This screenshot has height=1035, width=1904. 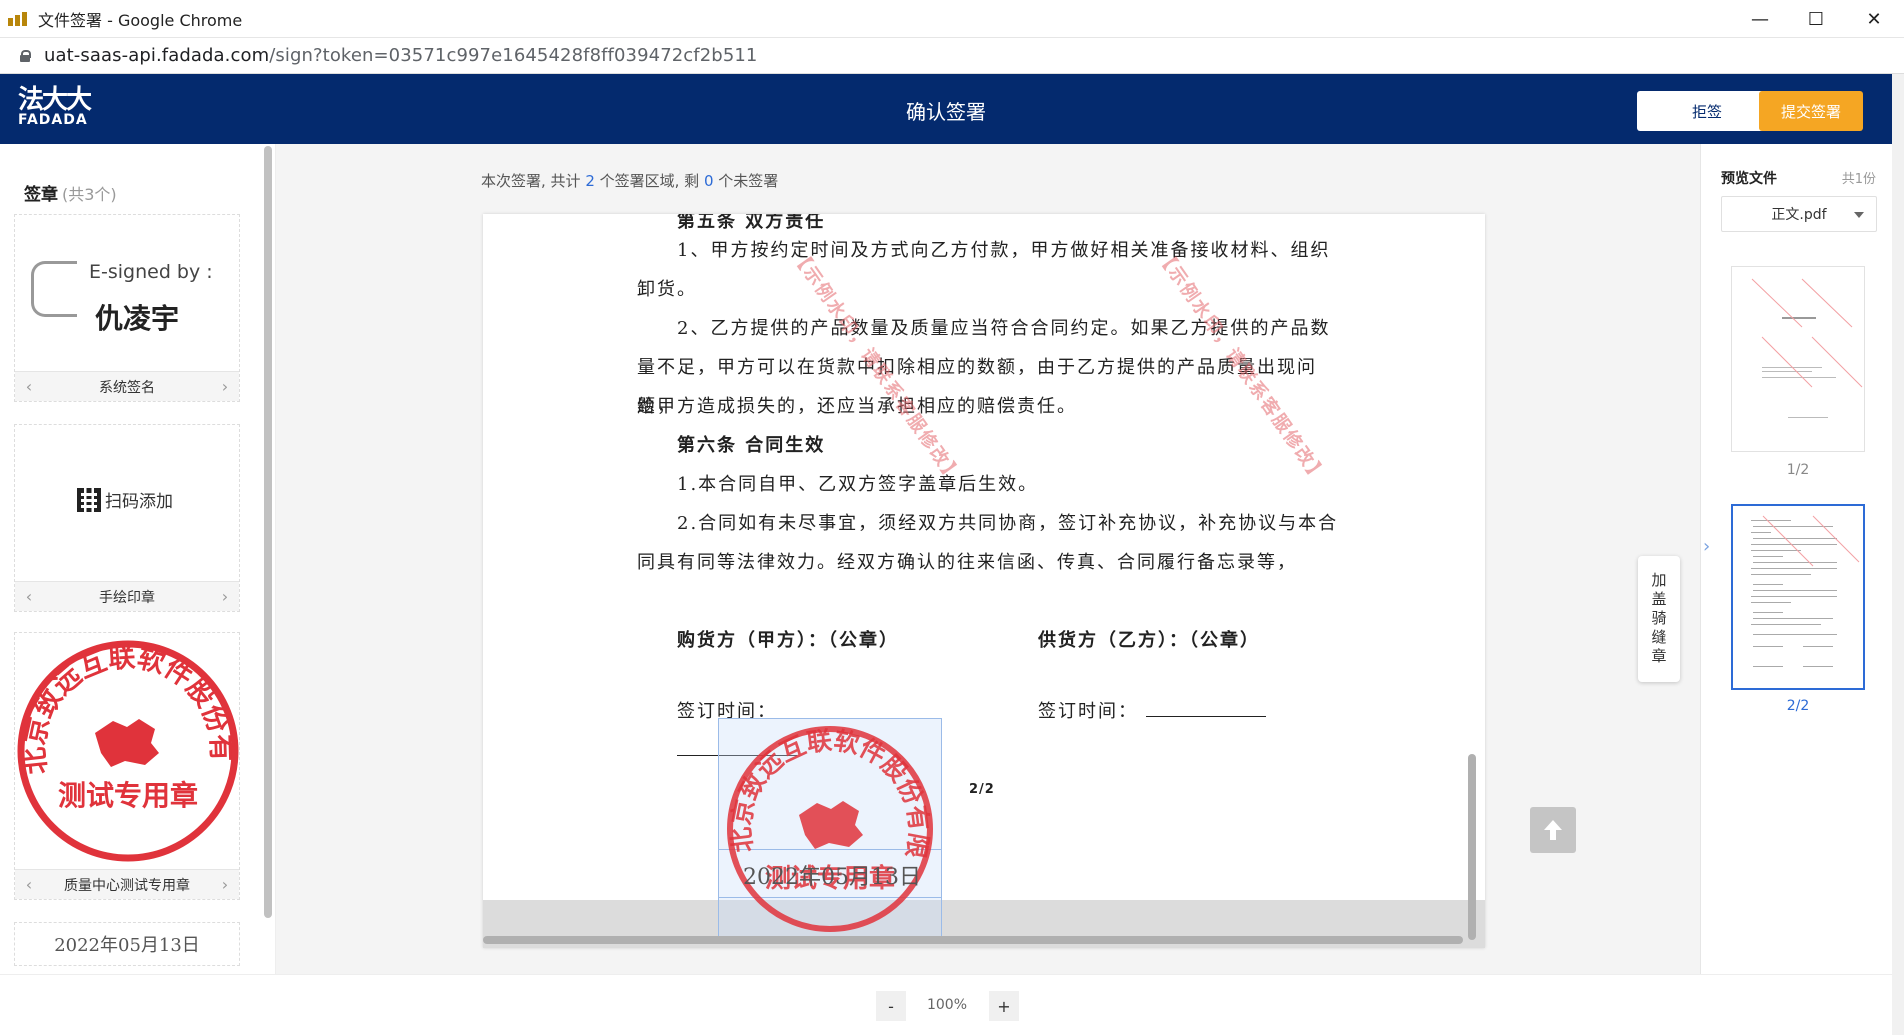 What do you see at coordinates (25, 55) in the screenshot?
I see `lock-icon` at bounding box center [25, 55].